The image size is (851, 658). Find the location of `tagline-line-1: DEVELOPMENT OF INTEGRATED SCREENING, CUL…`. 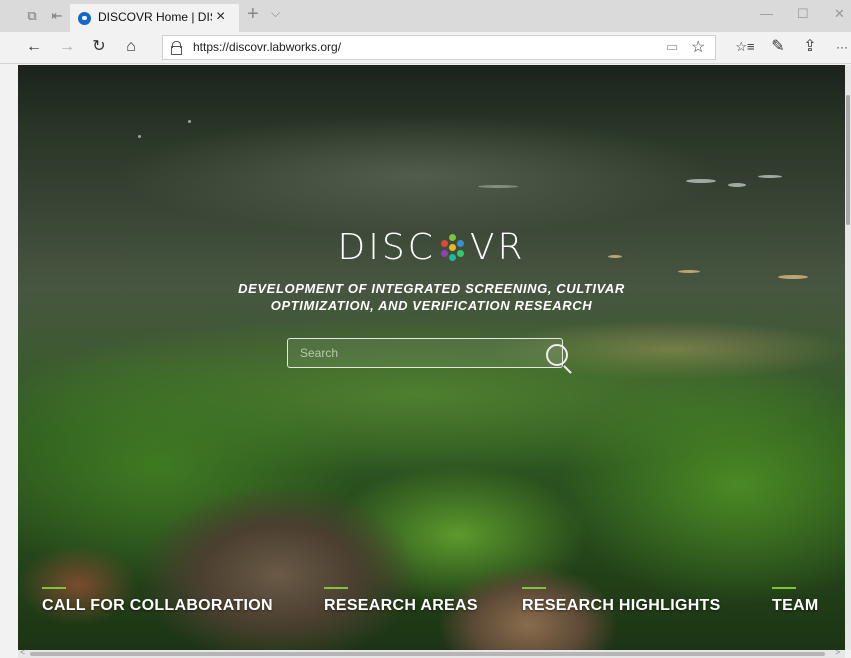

tagline-line-1: DEVELOPMENT OF INTEGRATED SCREENING, CUL… is located at coordinates (431, 288).